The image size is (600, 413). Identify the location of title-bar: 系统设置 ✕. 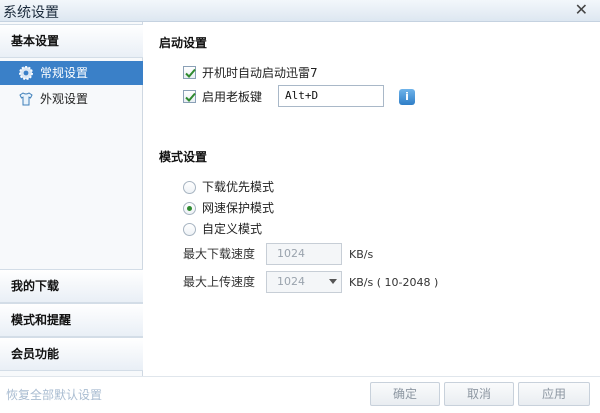
(300, 11).